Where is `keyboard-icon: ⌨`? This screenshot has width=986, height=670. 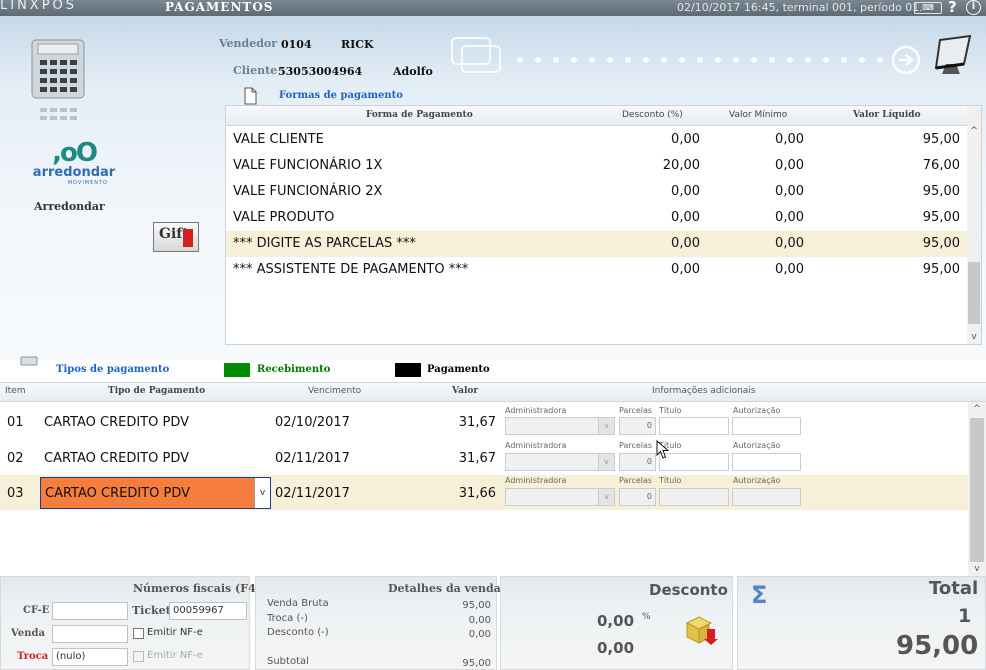
keyboard-icon: ⌨ is located at coordinates (928, 8).